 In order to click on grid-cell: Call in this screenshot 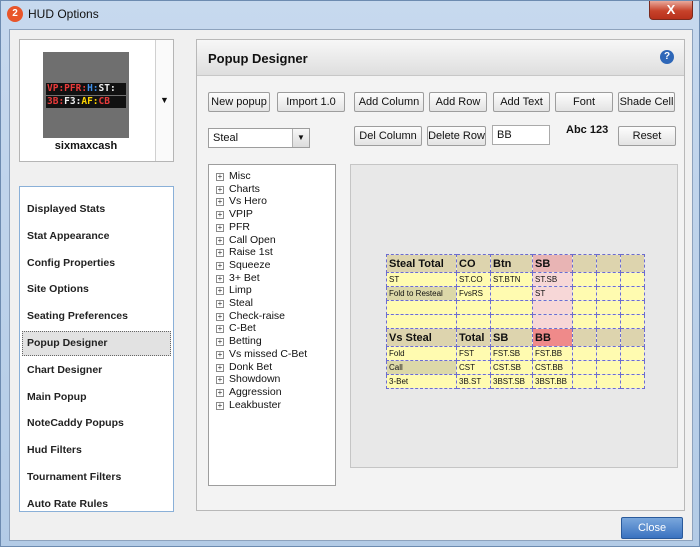, I will do `click(421, 367)`.